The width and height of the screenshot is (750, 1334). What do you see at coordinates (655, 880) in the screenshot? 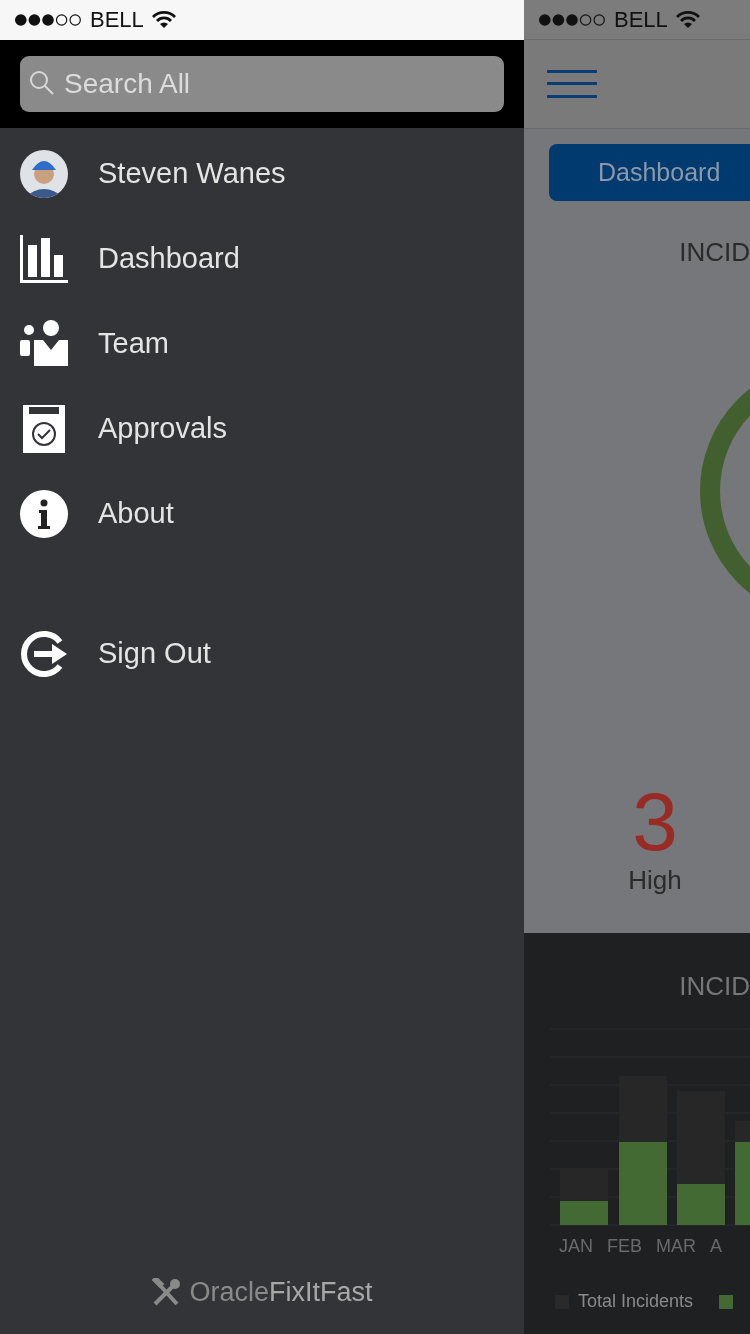
I see `count-label: High` at bounding box center [655, 880].